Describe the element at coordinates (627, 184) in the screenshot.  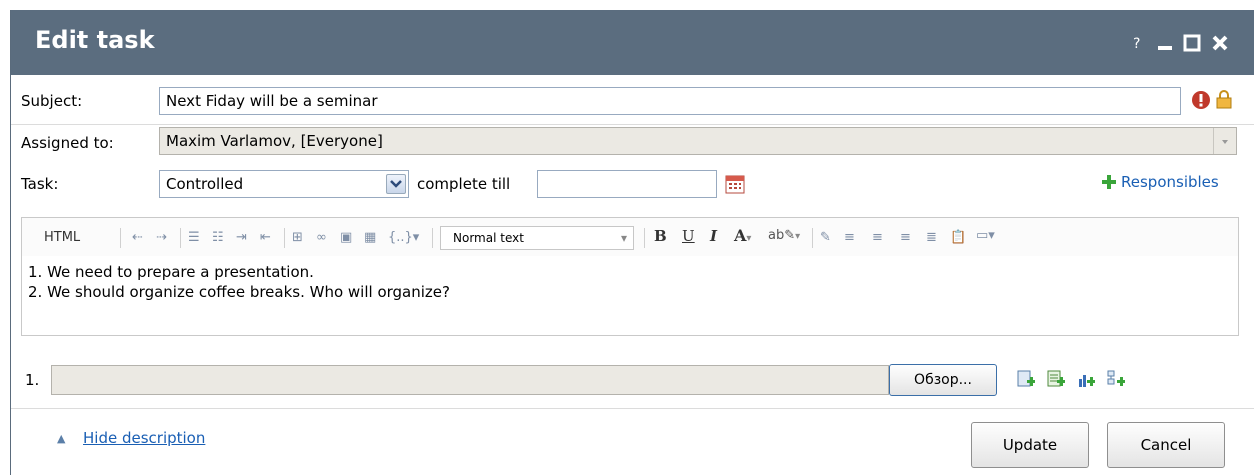
I see `complete-till-input` at that location.